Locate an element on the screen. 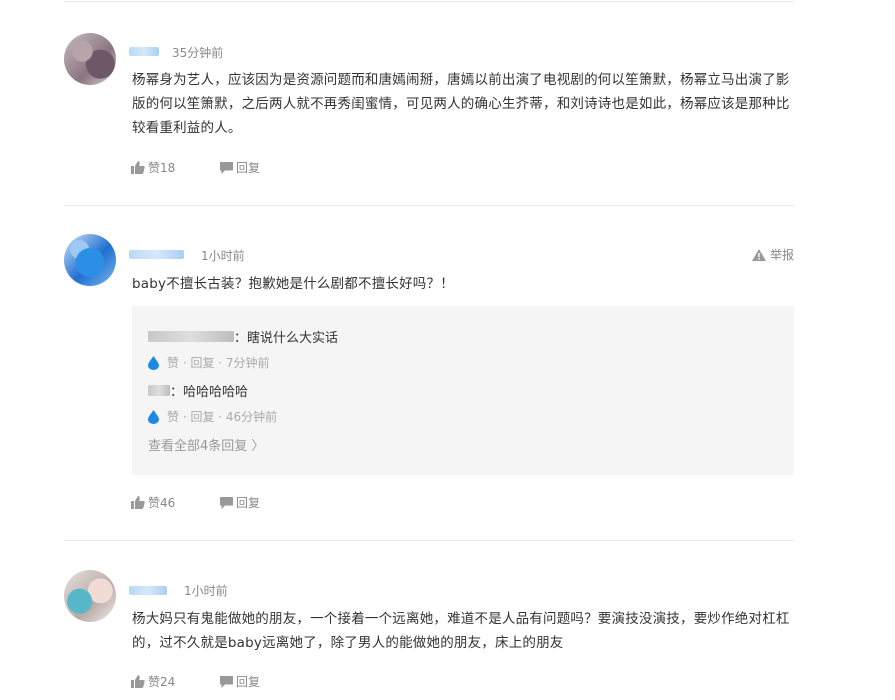 Image resolution: width=895 pixels, height=700 pixels. divider-top is located at coordinates (429, 1).